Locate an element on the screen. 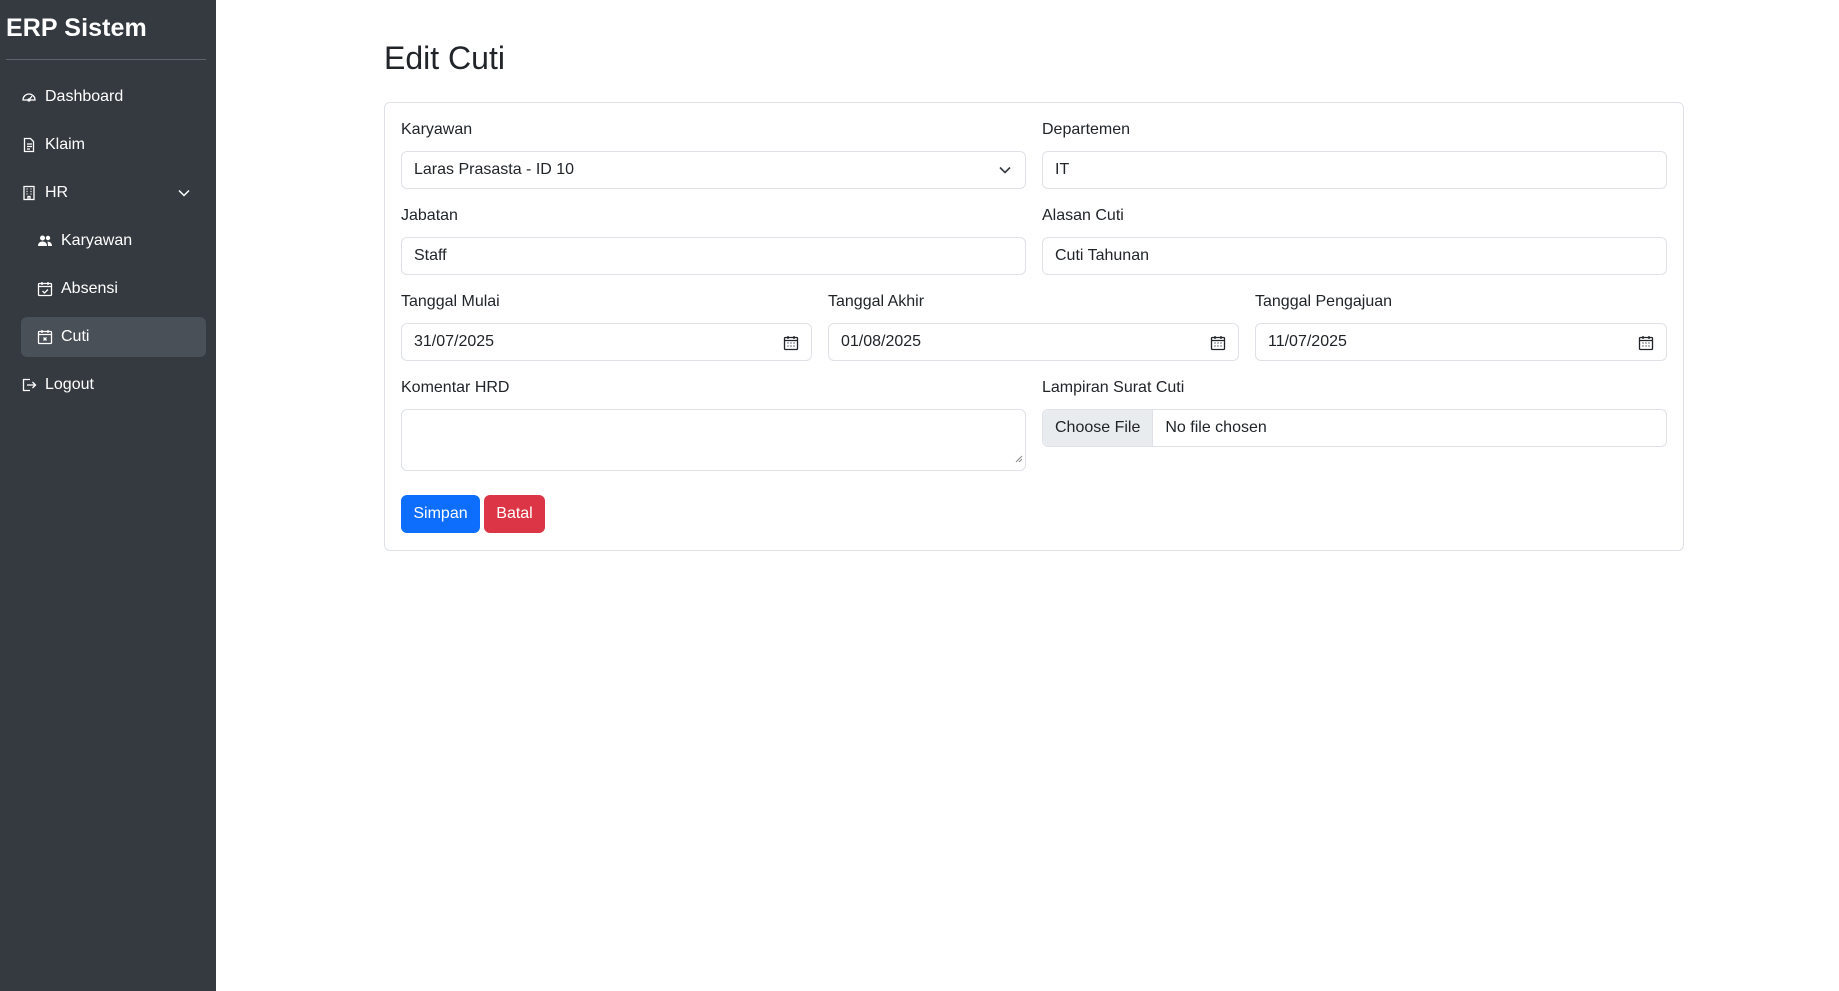  cancel-button: Batal is located at coordinates (514, 514).